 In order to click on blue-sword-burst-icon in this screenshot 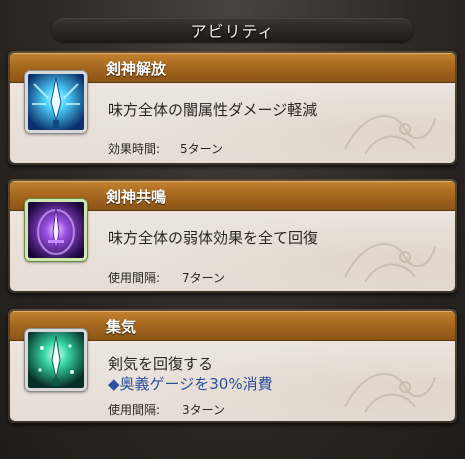, I will do `click(56, 102)`.